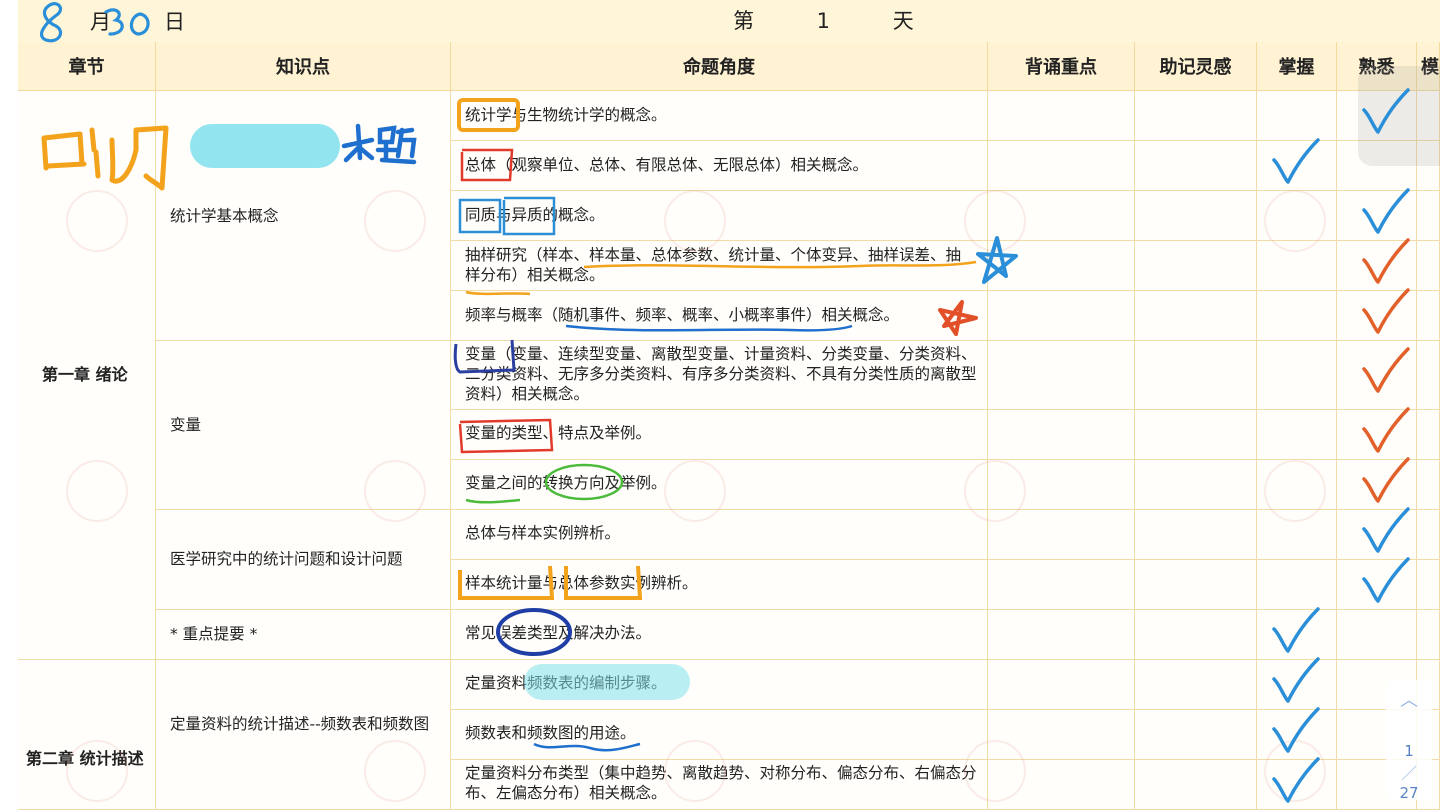 The image size is (1440, 810). I want to click on topic-cell: 总体与样本实例辨析。, so click(719, 535).